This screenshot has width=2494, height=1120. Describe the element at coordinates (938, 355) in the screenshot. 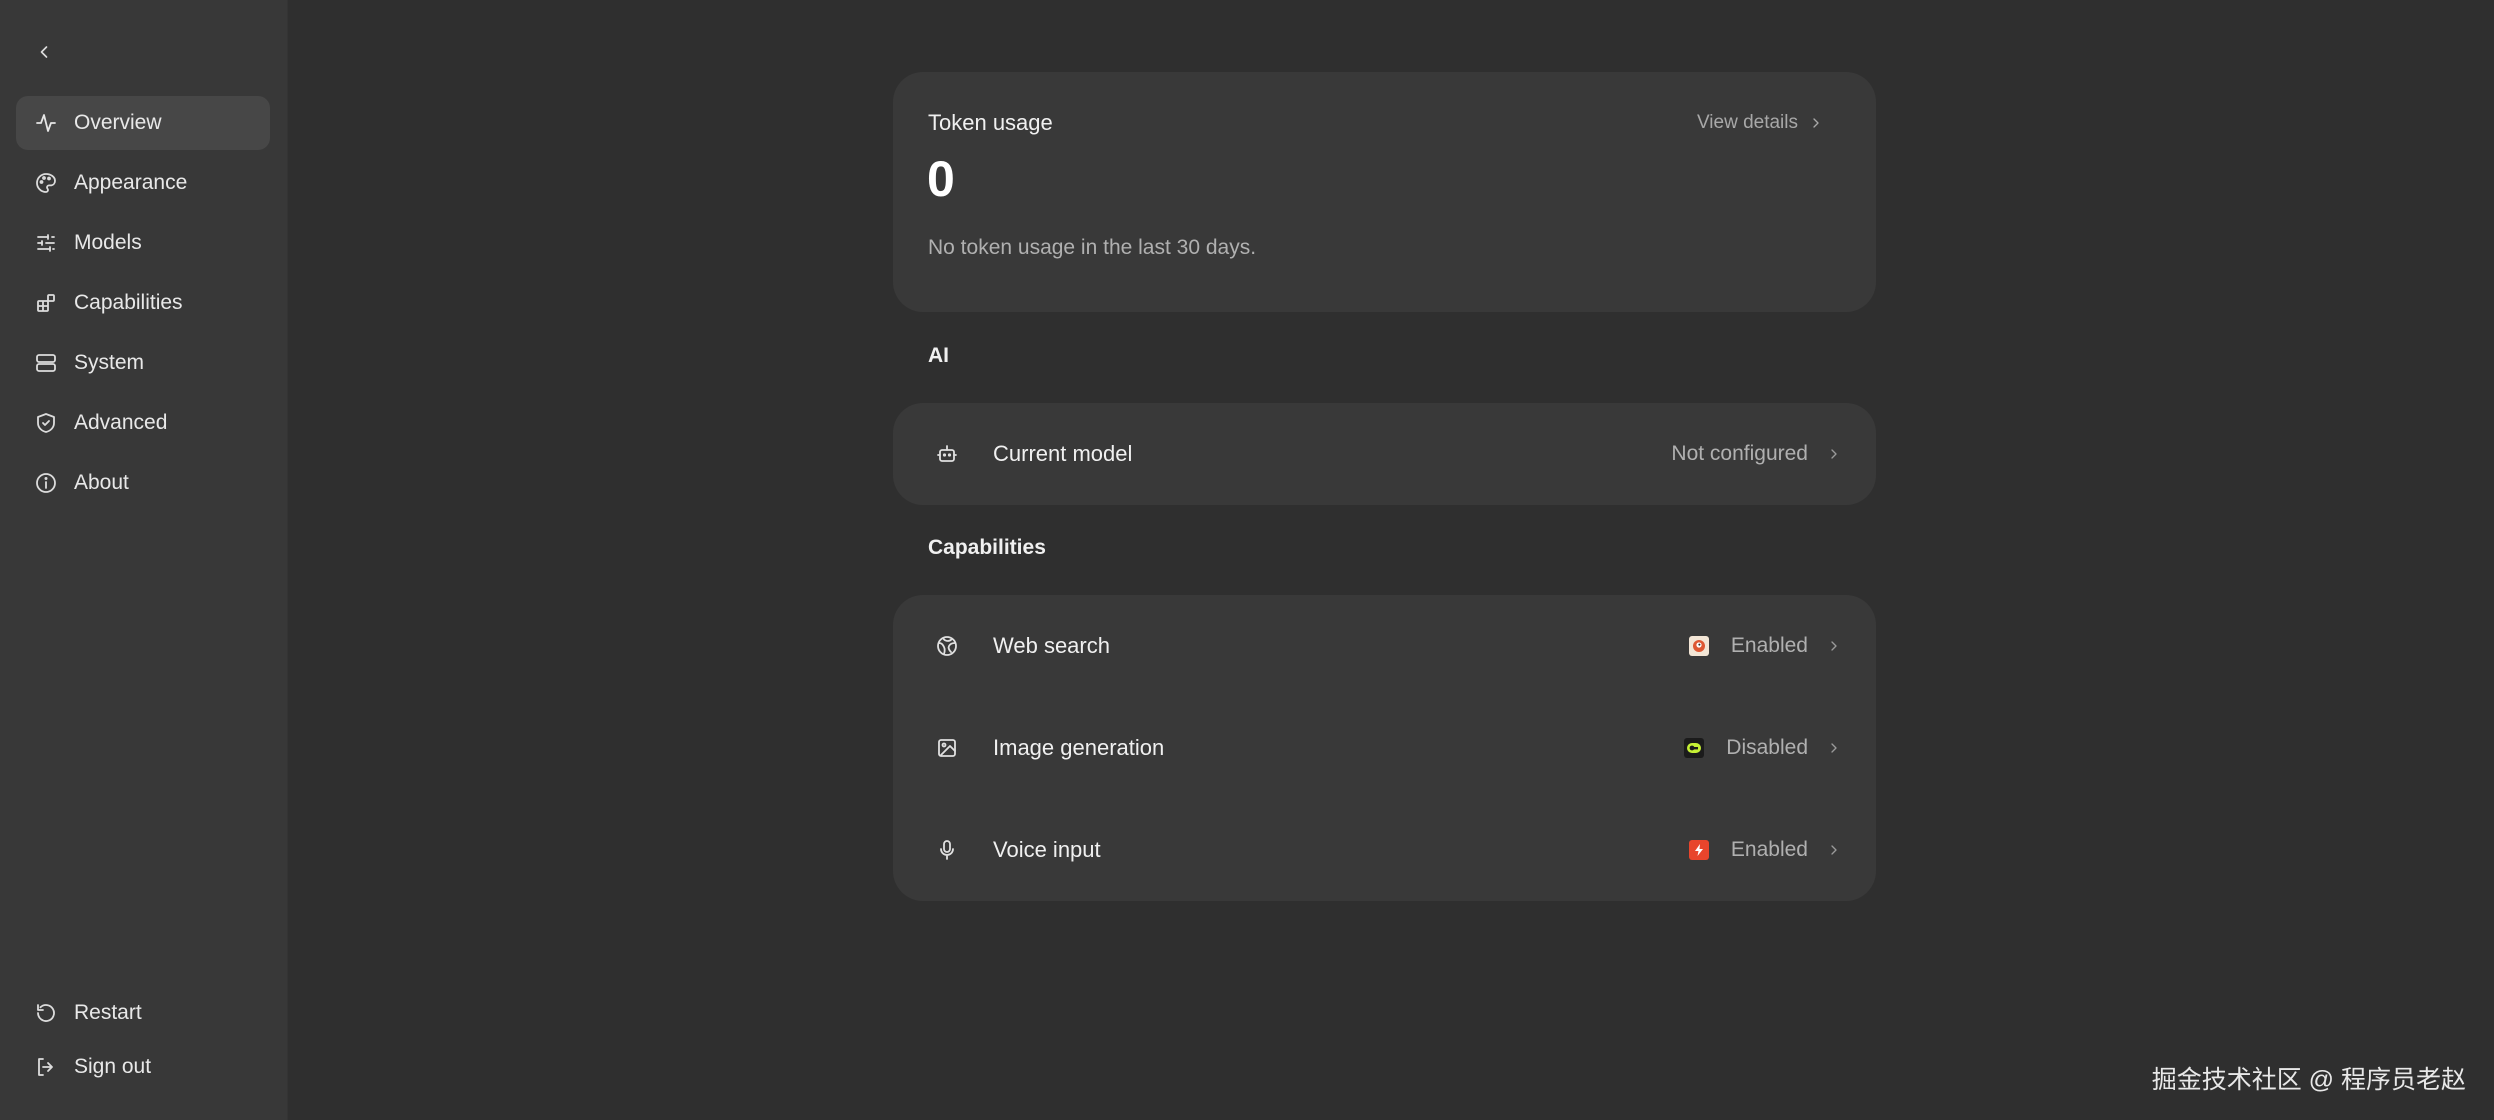

I see `section-title-ai: AI` at that location.